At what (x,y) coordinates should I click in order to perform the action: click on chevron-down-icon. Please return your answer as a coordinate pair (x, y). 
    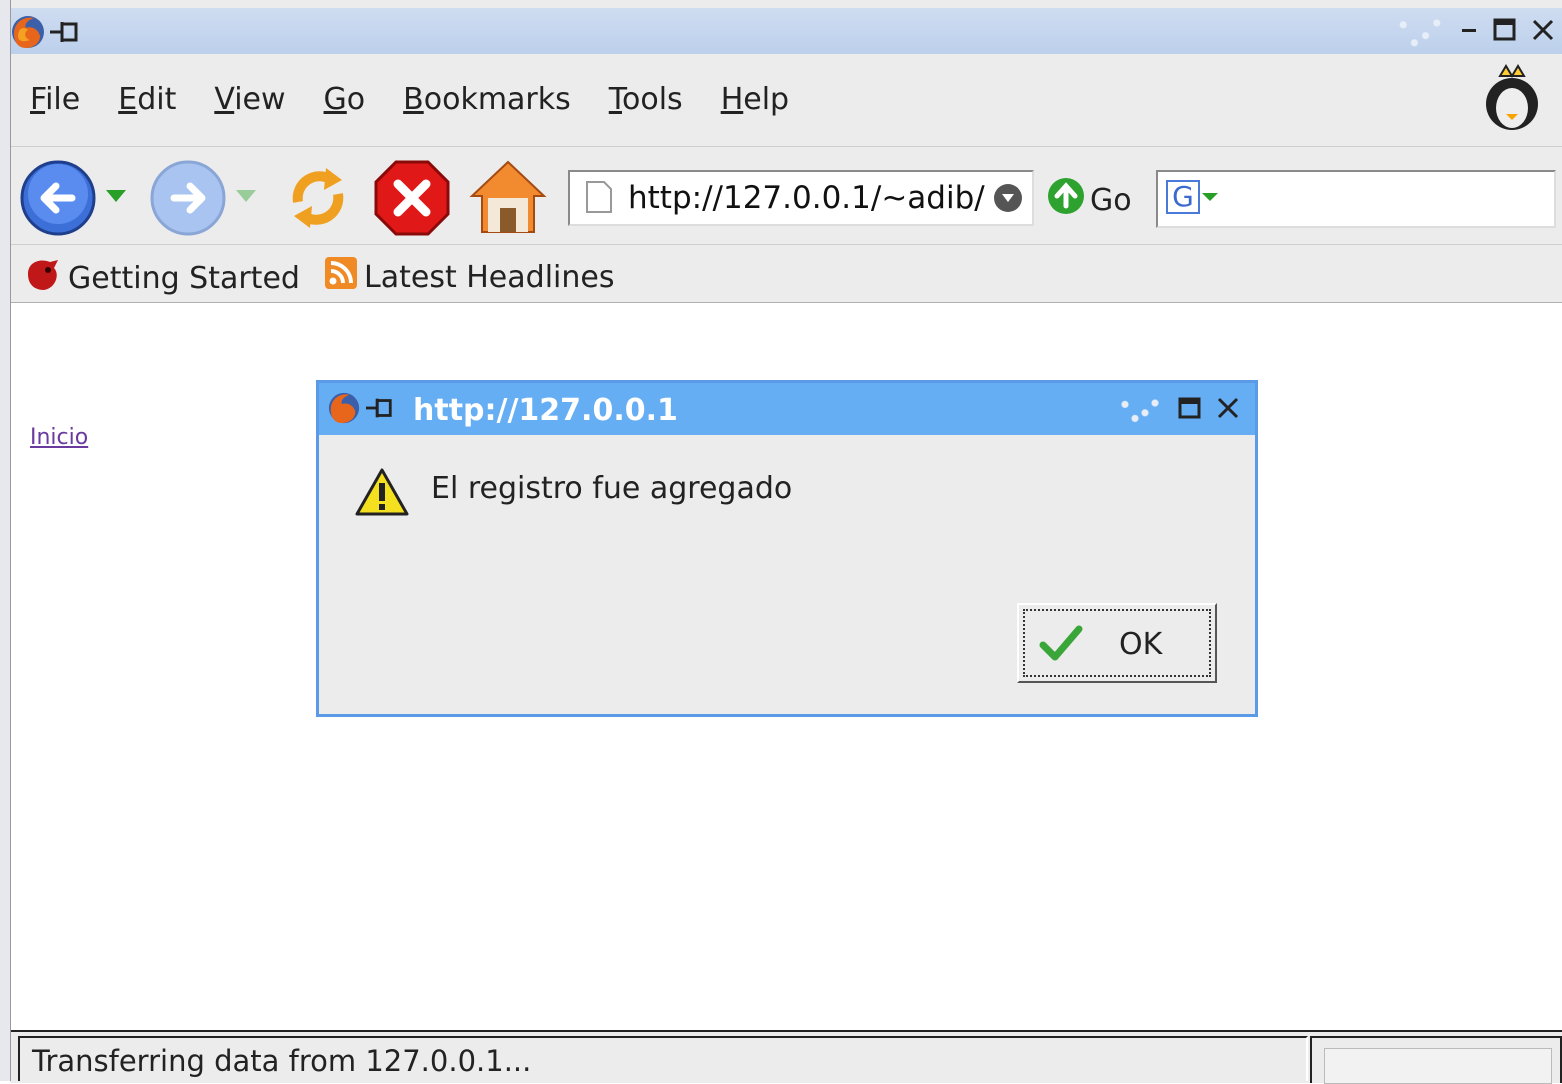
    Looking at the image, I should click on (1210, 197).